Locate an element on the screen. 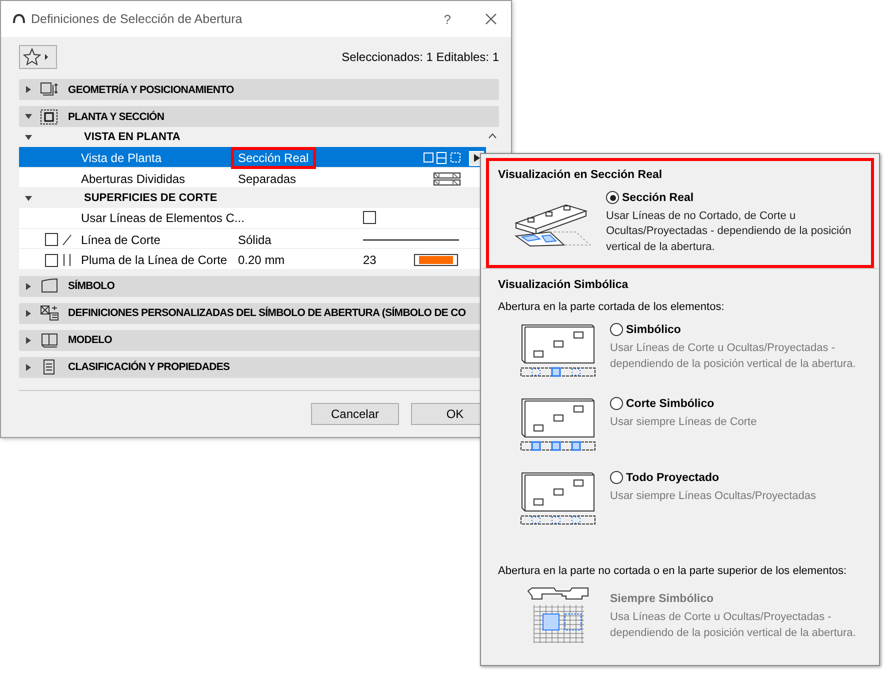 This screenshot has height=673, width=884. option-description: Usar siempre Líneas Ocultas/Proyectadas is located at coordinates (714, 496).